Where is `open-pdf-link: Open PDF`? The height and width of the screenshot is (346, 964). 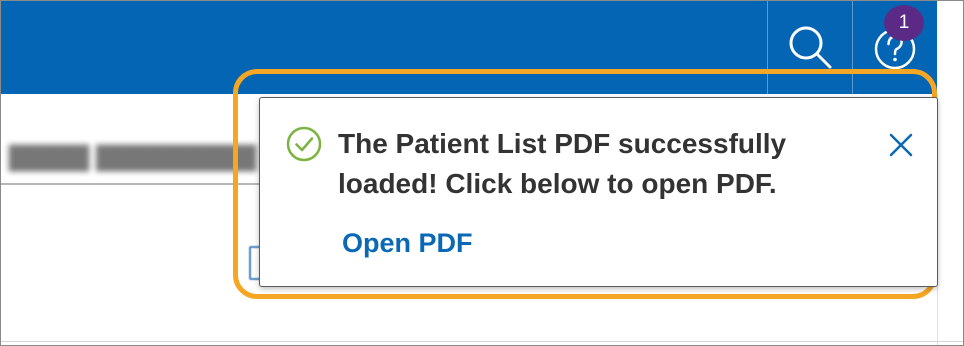 open-pdf-link: Open PDF is located at coordinates (407, 243).